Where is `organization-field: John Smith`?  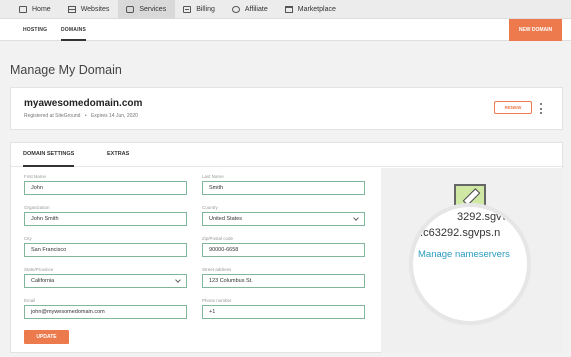
organization-field: John Smith is located at coordinates (105, 219).